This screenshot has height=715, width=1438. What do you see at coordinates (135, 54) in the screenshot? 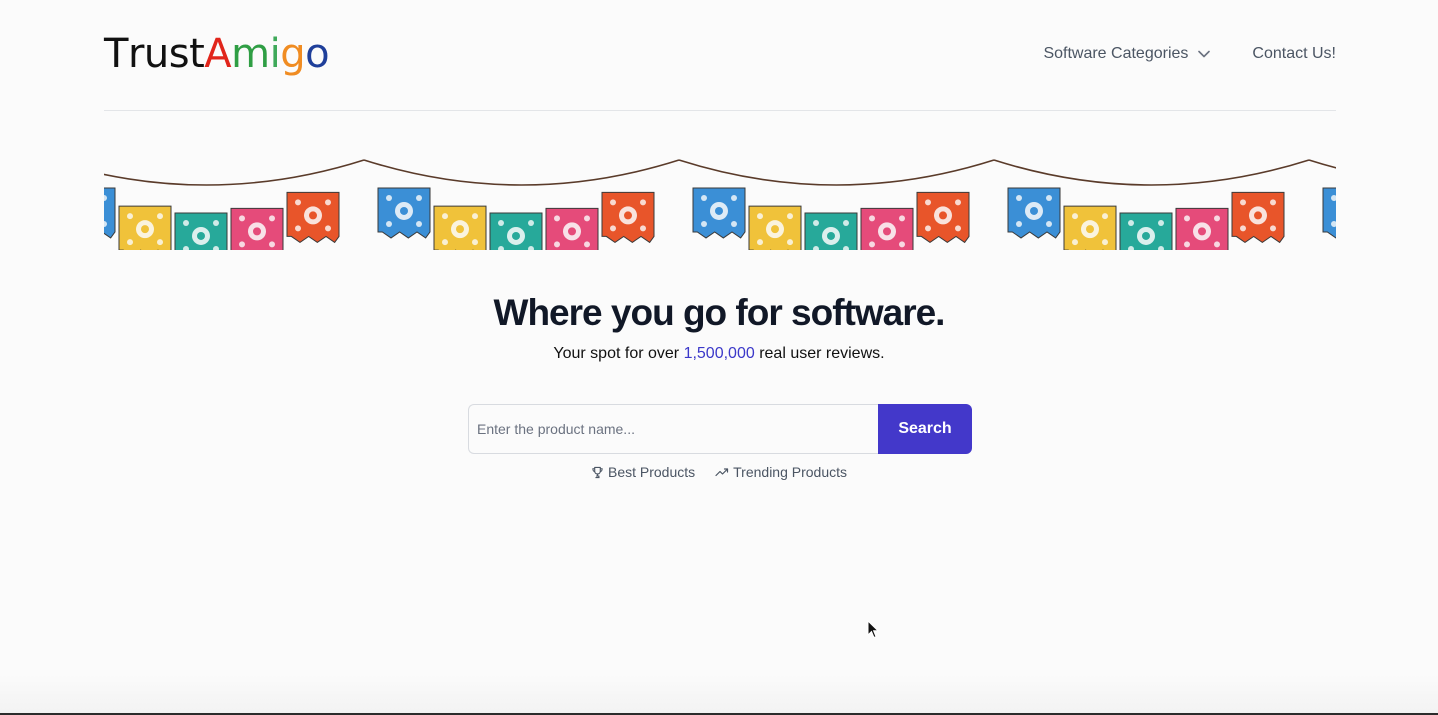
I see `logo-letter: r` at bounding box center [135, 54].